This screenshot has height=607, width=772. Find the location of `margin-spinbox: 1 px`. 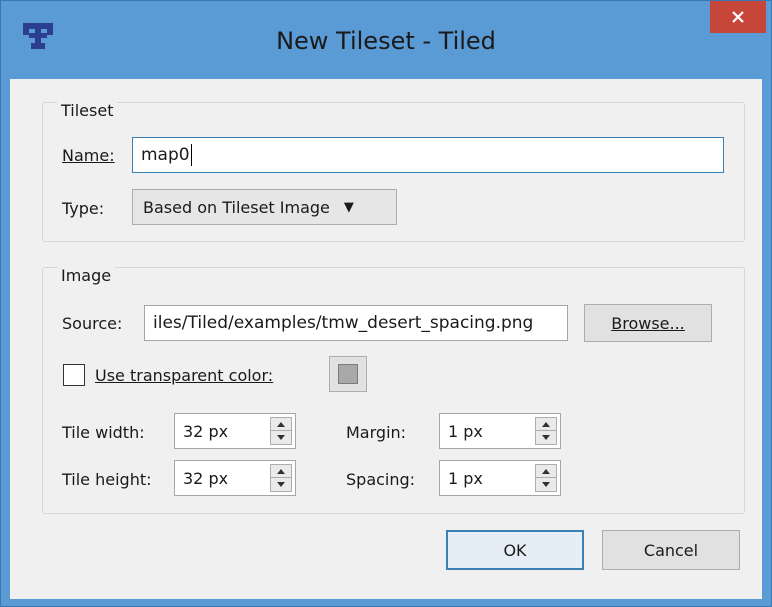

margin-spinbox: 1 px is located at coordinates (500, 431).